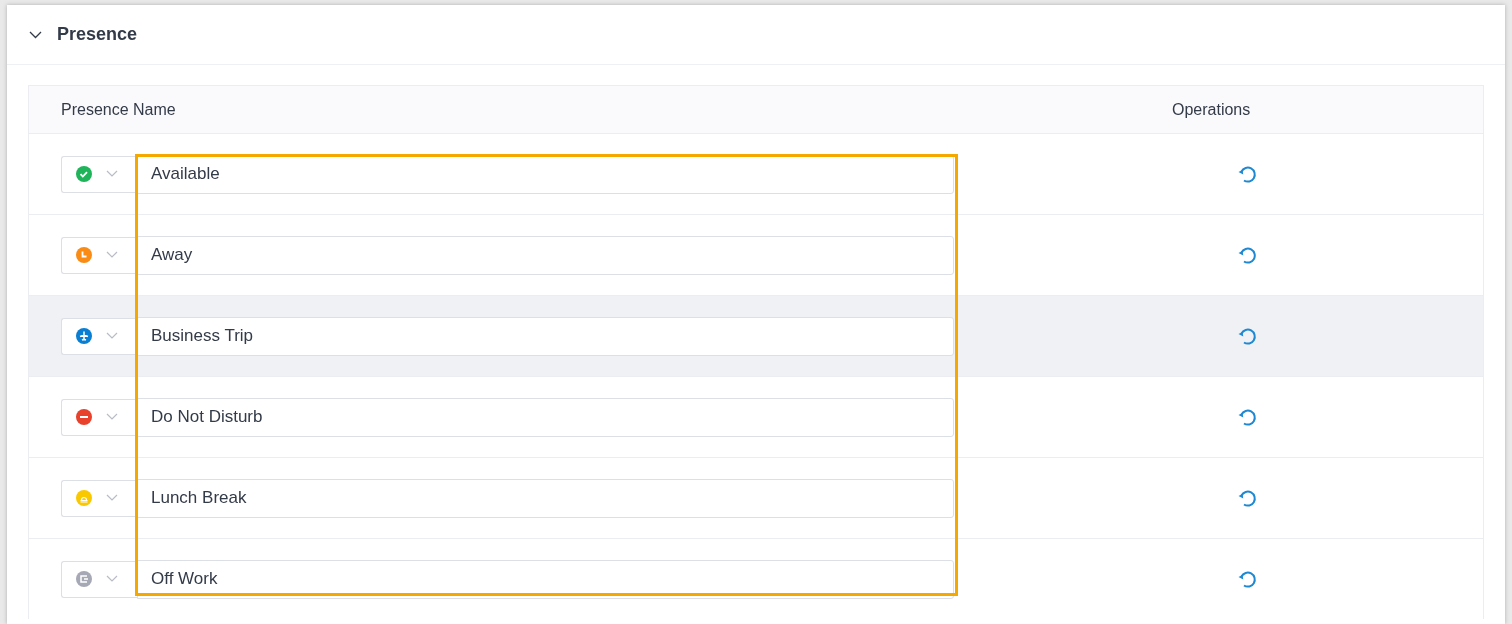 This screenshot has width=1512, height=624. What do you see at coordinates (545, 174) in the screenshot?
I see `name-field: Available` at bounding box center [545, 174].